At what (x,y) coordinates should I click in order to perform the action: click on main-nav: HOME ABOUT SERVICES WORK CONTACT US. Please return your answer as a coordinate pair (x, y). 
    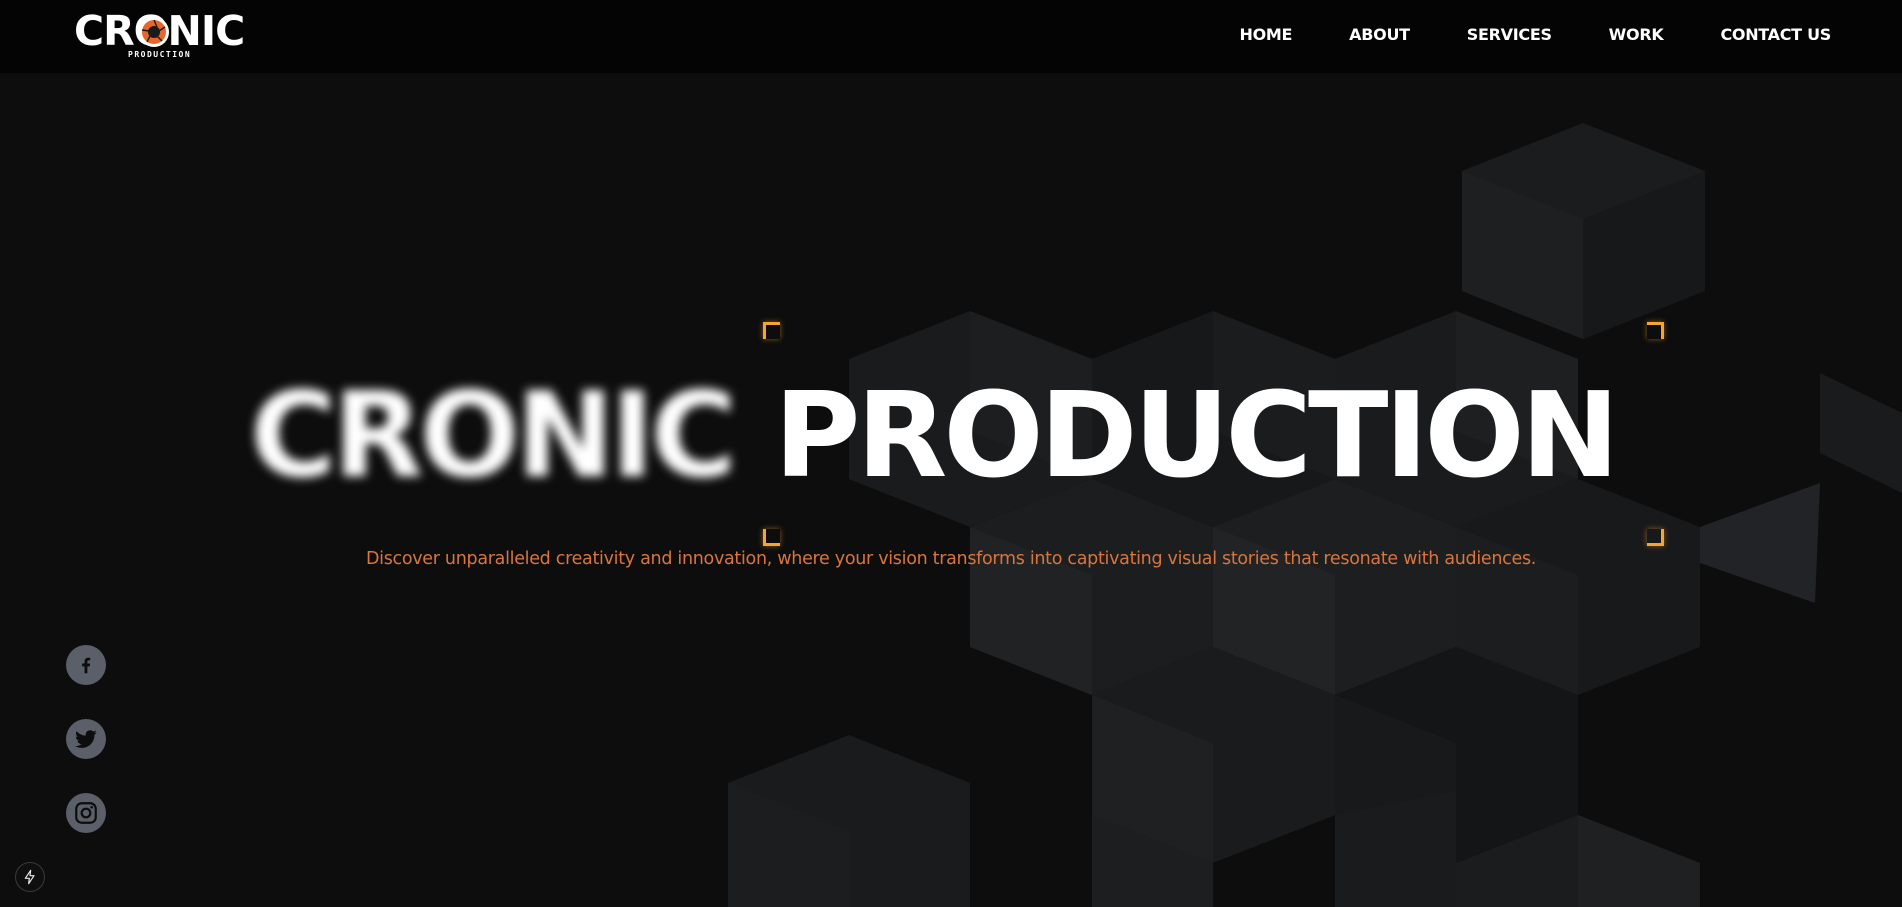
    Looking at the image, I should click on (1507, 35).